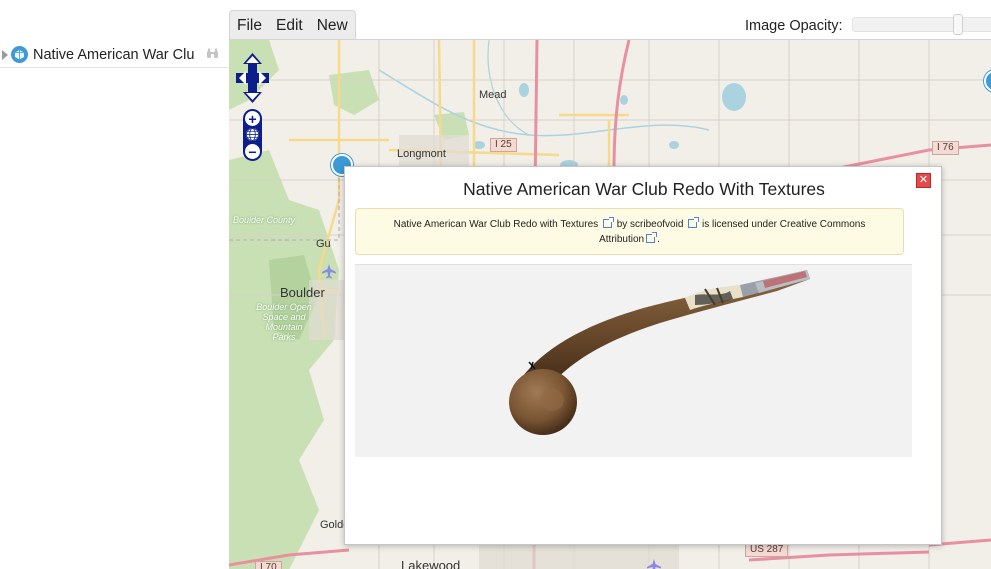 Image resolution: width=991 pixels, height=569 pixels. Describe the element at coordinates (945, 148) in the screenshot. I see `road-shield-i76: I 76` at that location.